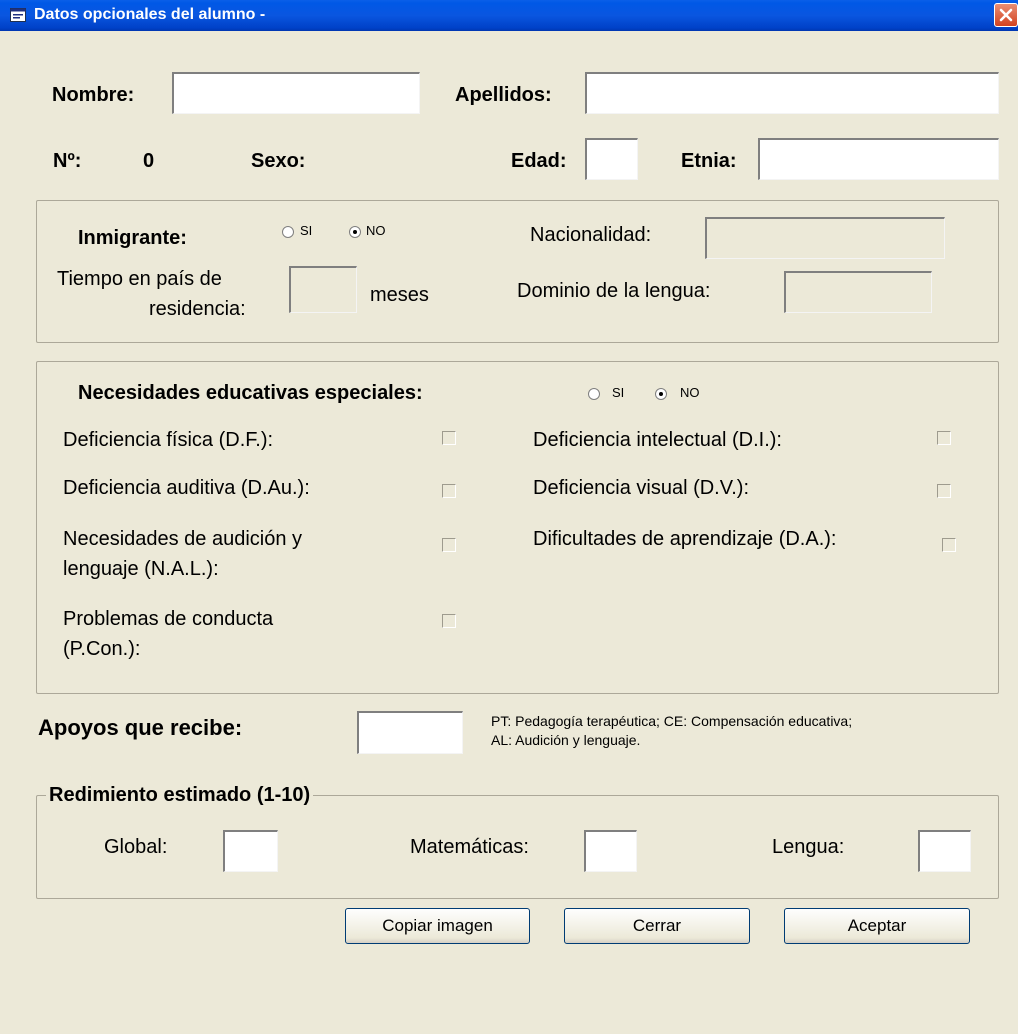  What do you see at coordinates (410, 732) in the screenshot?
I see `apoyos-input` at bounding box center [410, 732].